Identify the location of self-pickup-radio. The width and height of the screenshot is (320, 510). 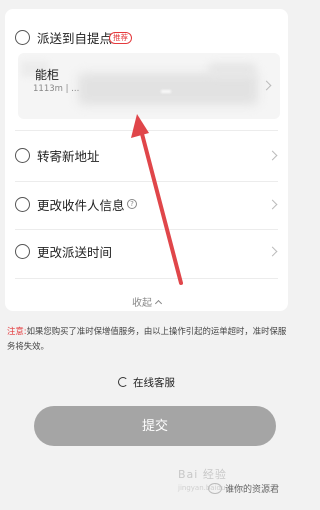
(22, 37).